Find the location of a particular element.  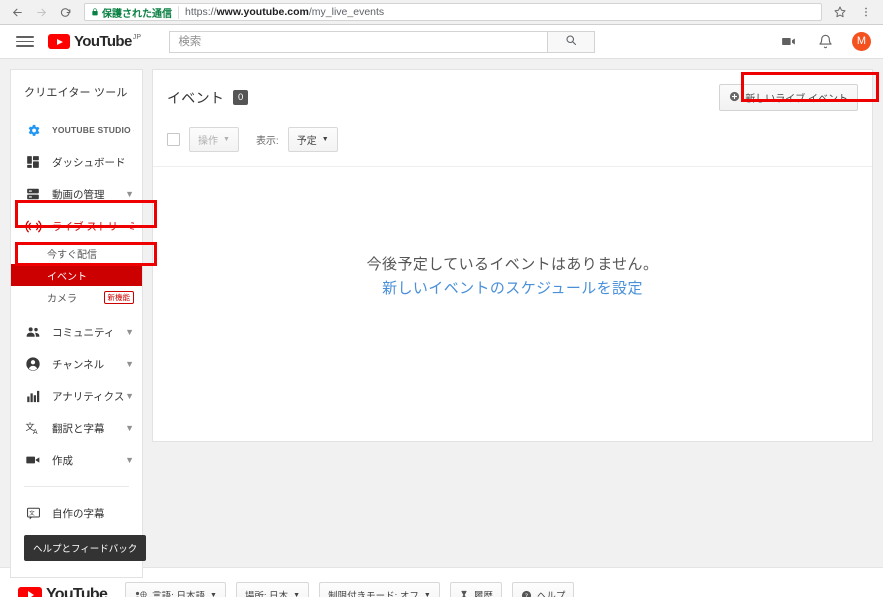

svg-text: A is located at coordinates (35, 432).